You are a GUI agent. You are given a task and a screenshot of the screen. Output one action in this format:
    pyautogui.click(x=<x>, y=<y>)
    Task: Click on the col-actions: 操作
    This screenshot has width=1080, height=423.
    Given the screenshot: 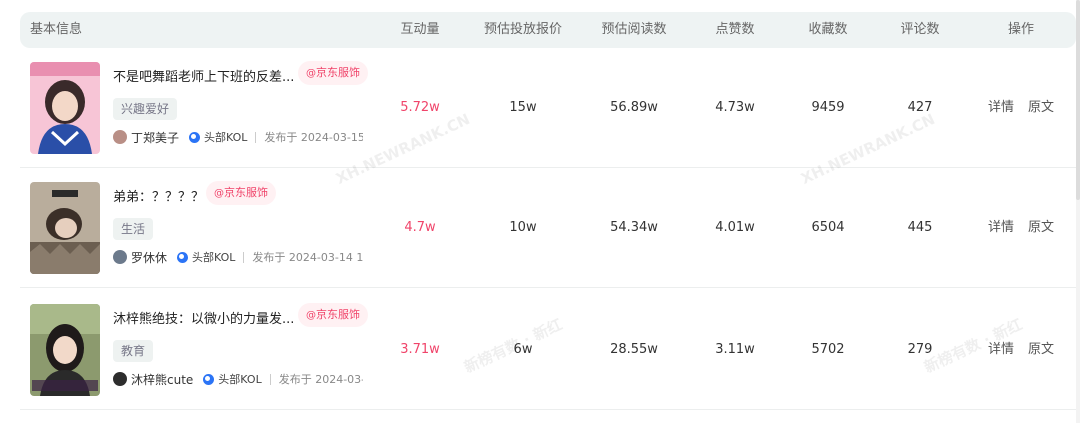 What is the action you would take?
    pyautogui.click(x=1021, y=29)
    